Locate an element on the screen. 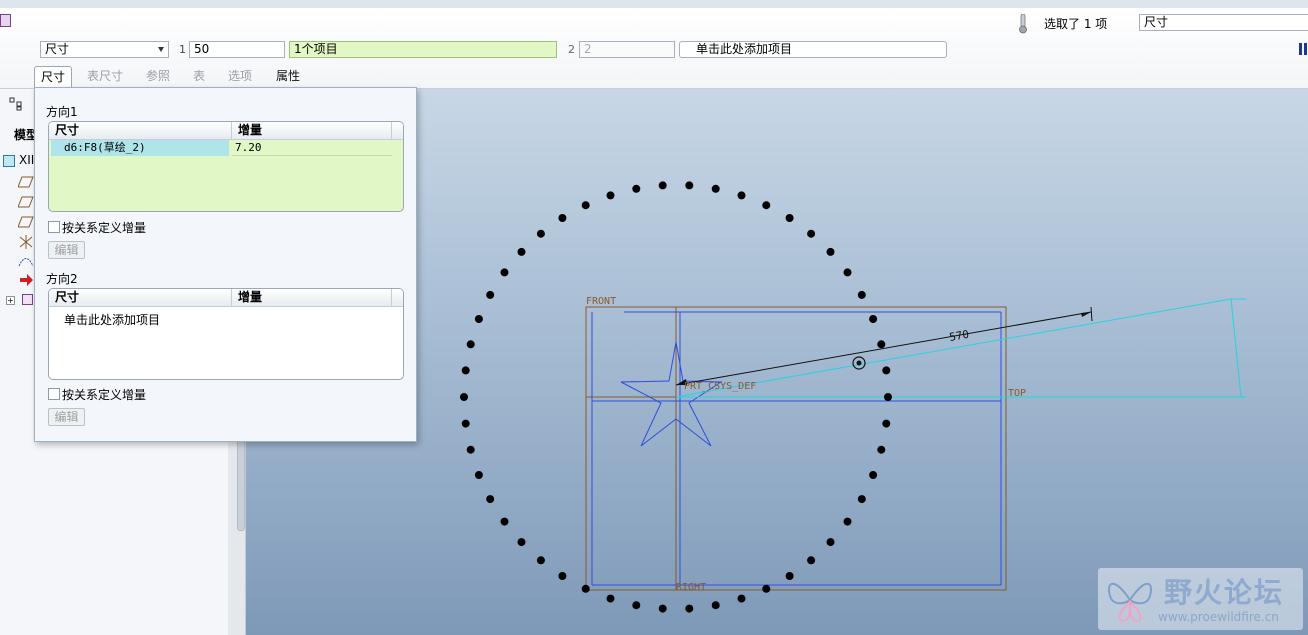 This screenshot has height=635, width=1308. direction2-items-collector: 单击此处添加项目 is located at coordinates (813, 49).